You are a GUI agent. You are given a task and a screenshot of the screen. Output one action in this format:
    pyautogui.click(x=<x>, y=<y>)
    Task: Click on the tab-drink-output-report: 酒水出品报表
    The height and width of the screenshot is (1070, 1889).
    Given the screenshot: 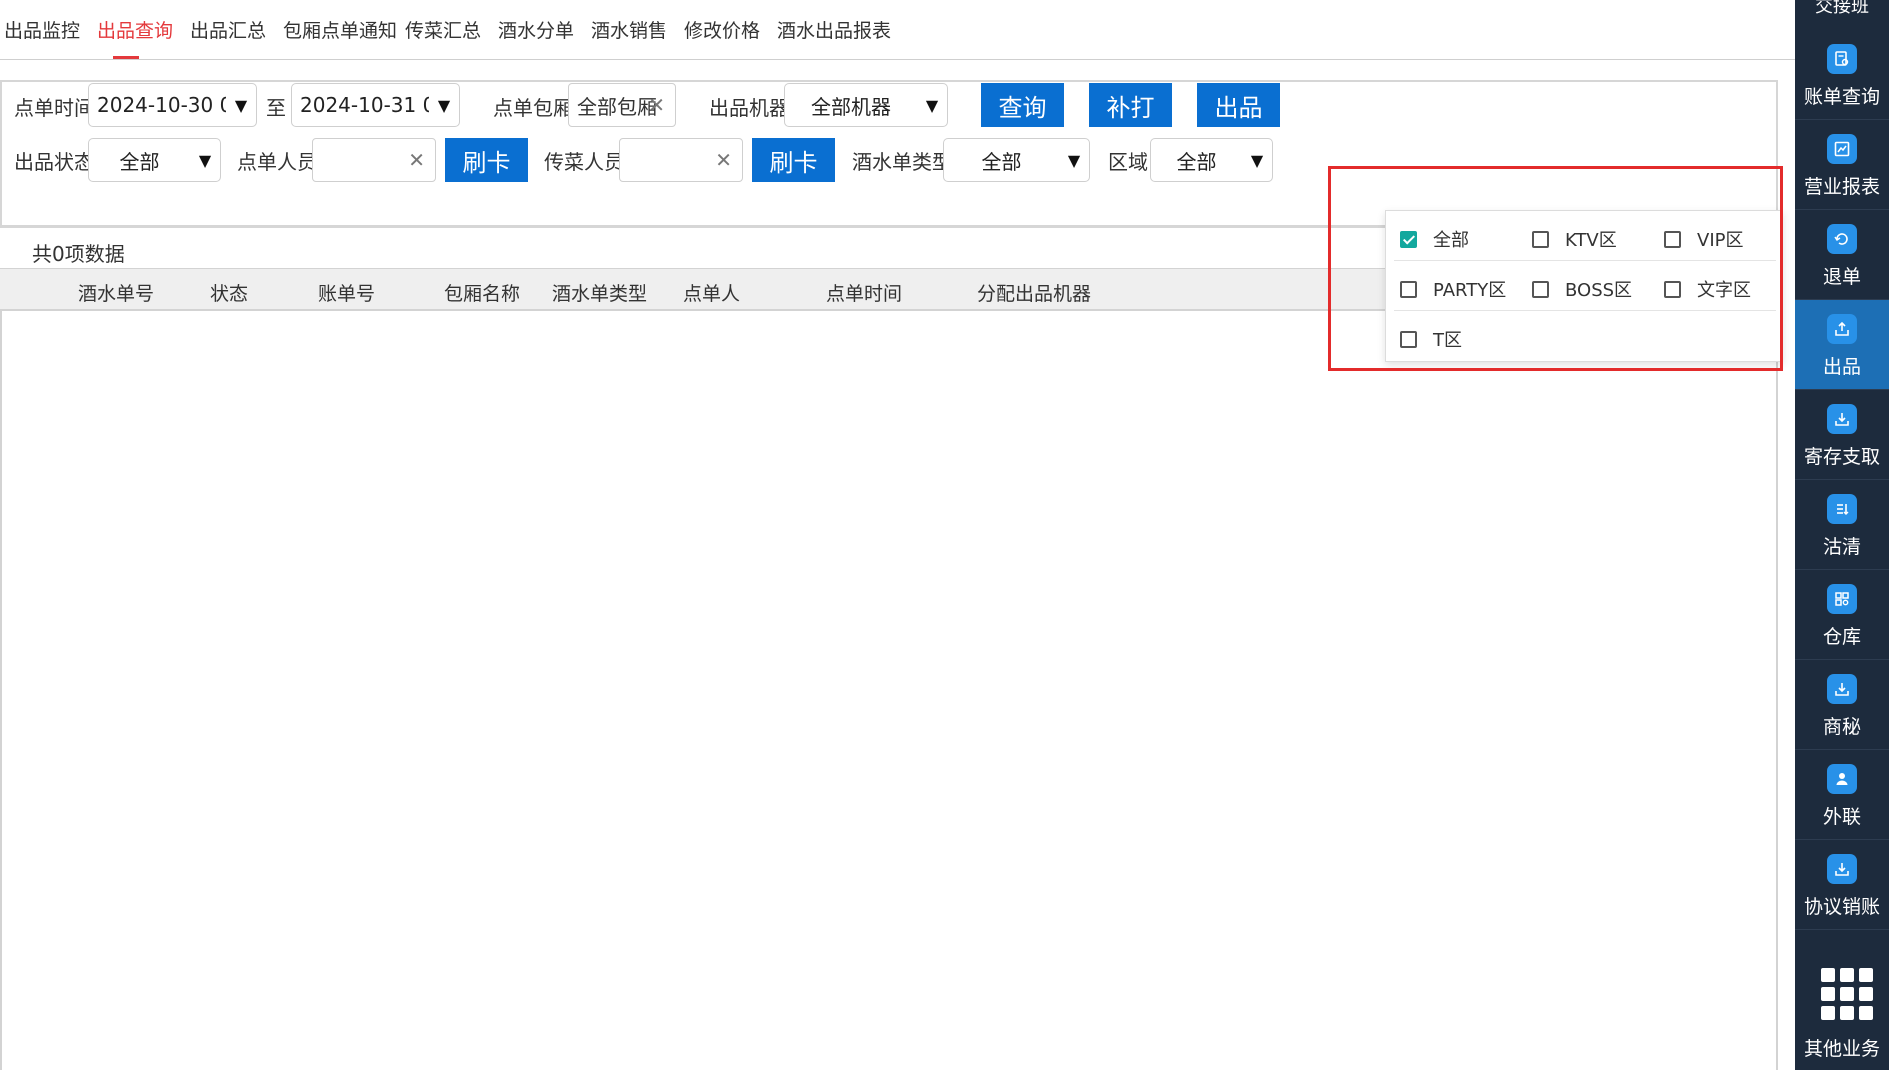 What is the action you would take?
    pyautogui.click(x=834, y=29)
    